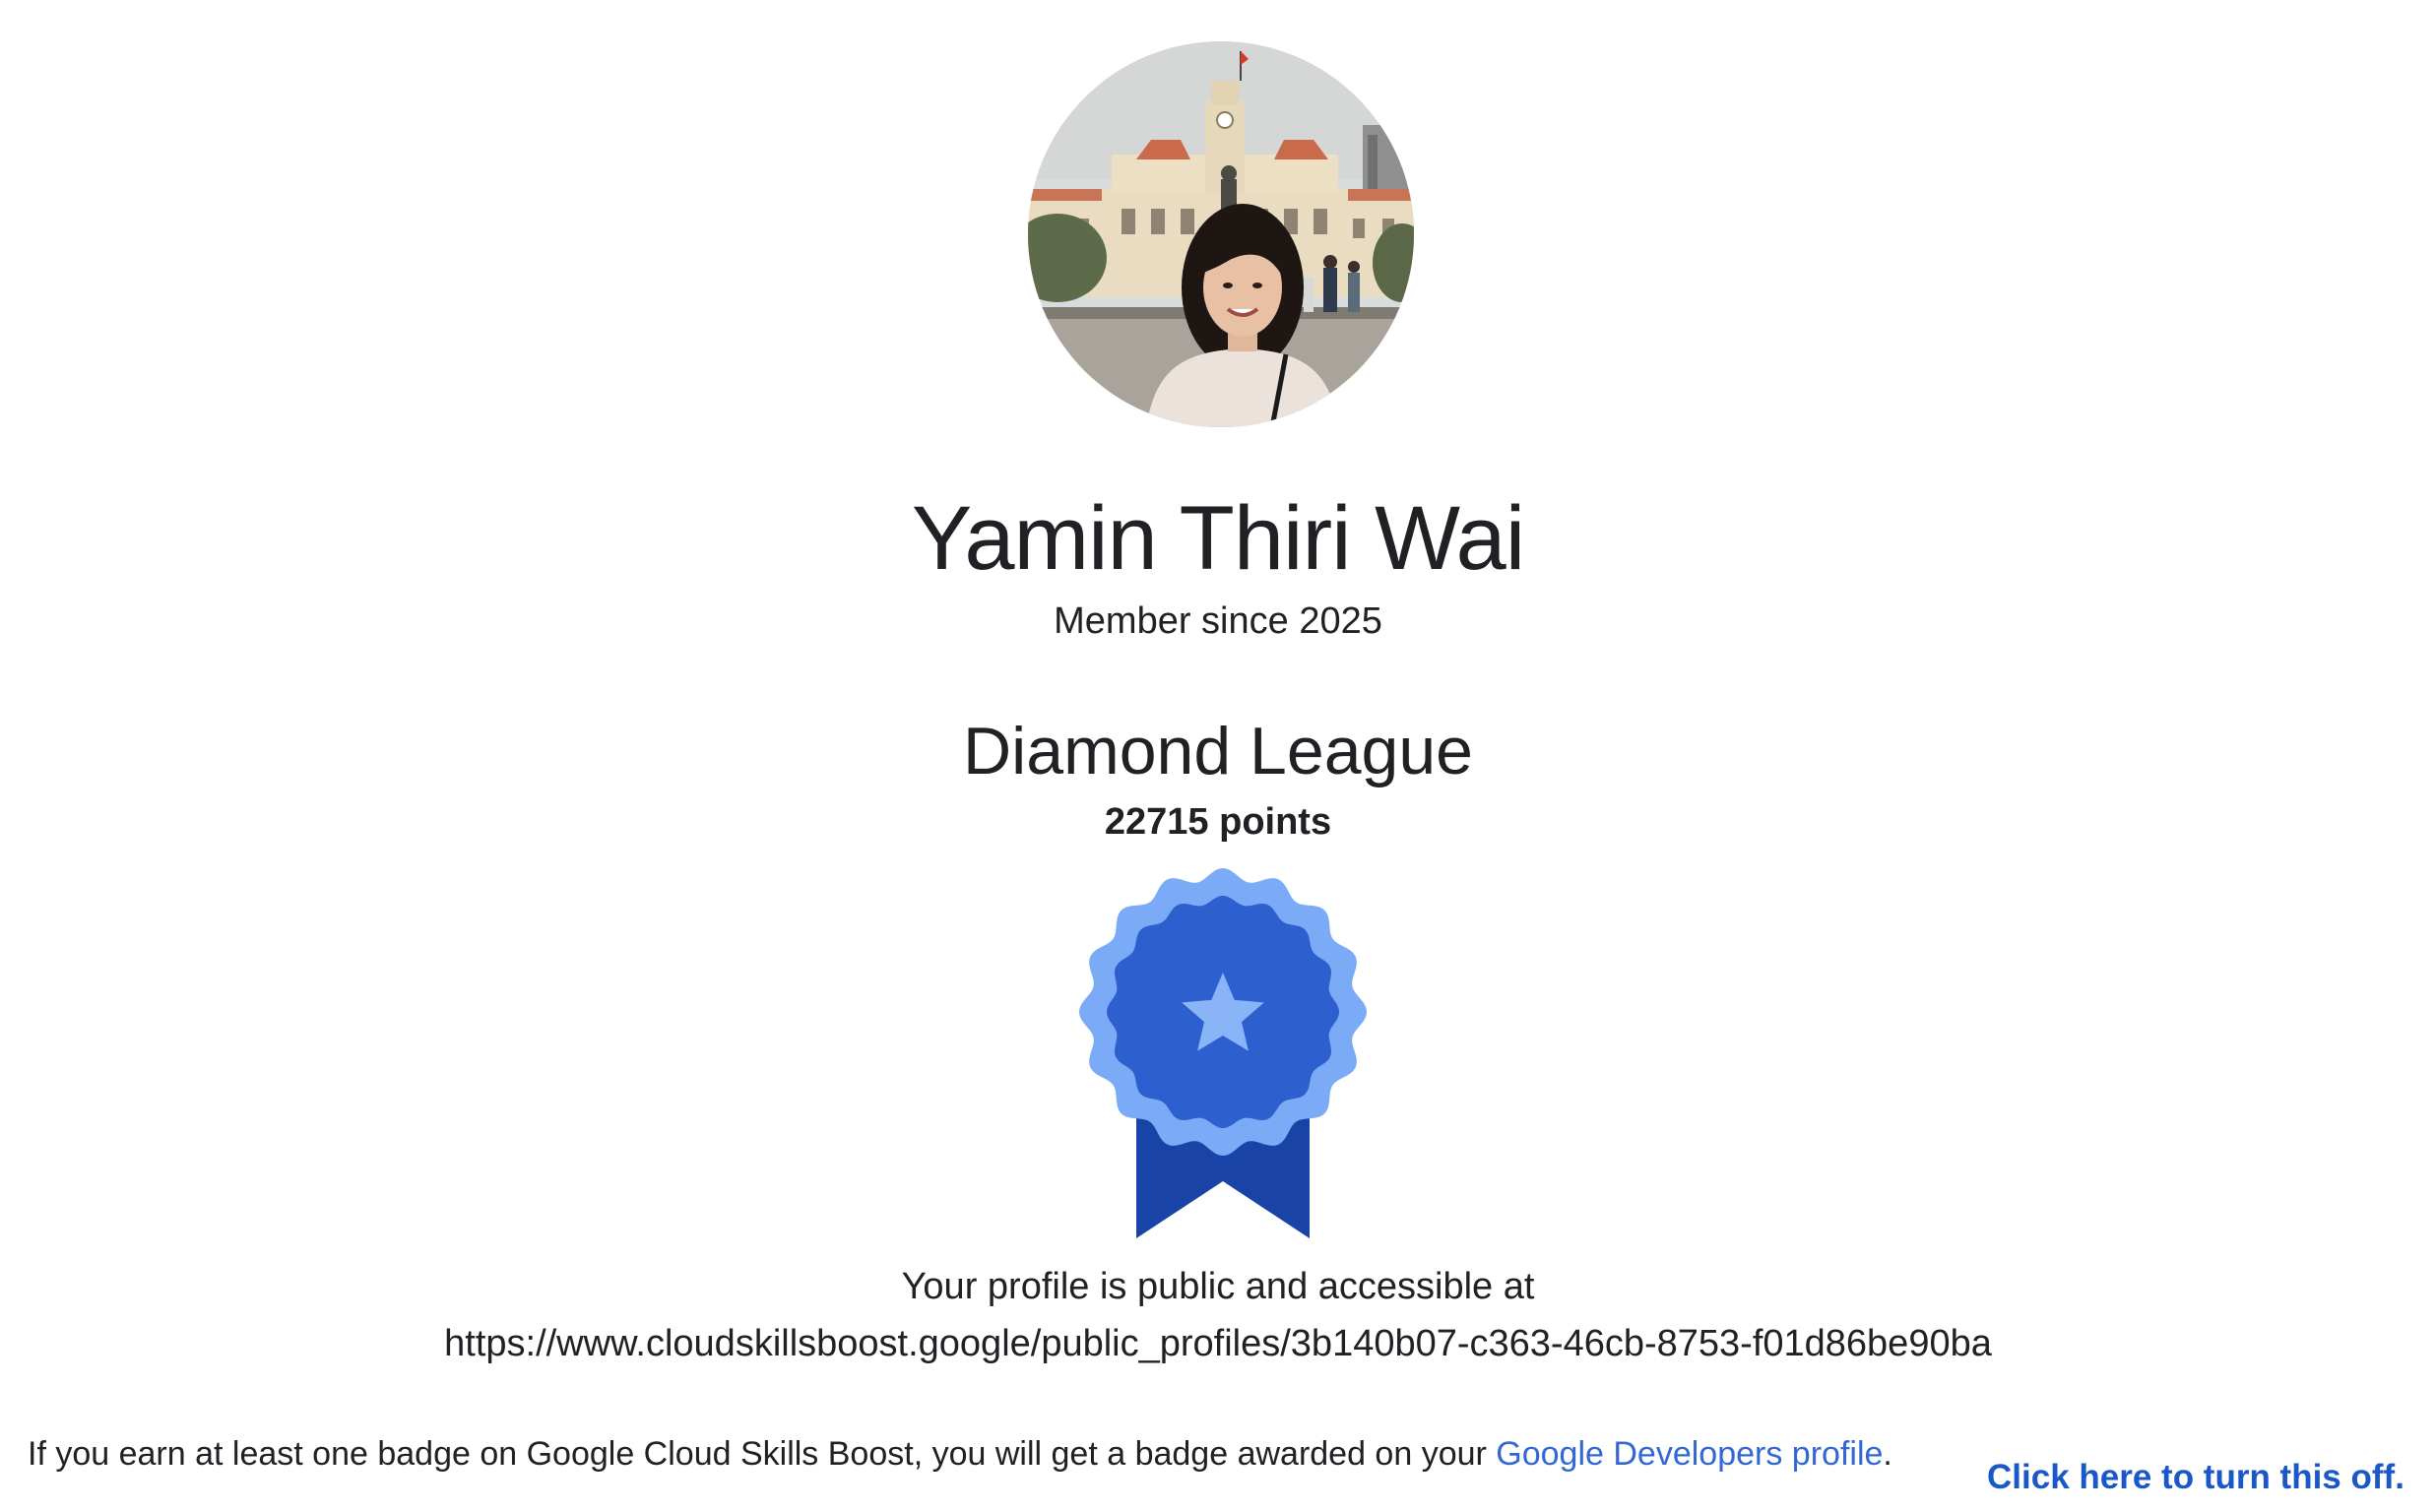  I want to click on league-points: 22715 points, so click(1218, 822).